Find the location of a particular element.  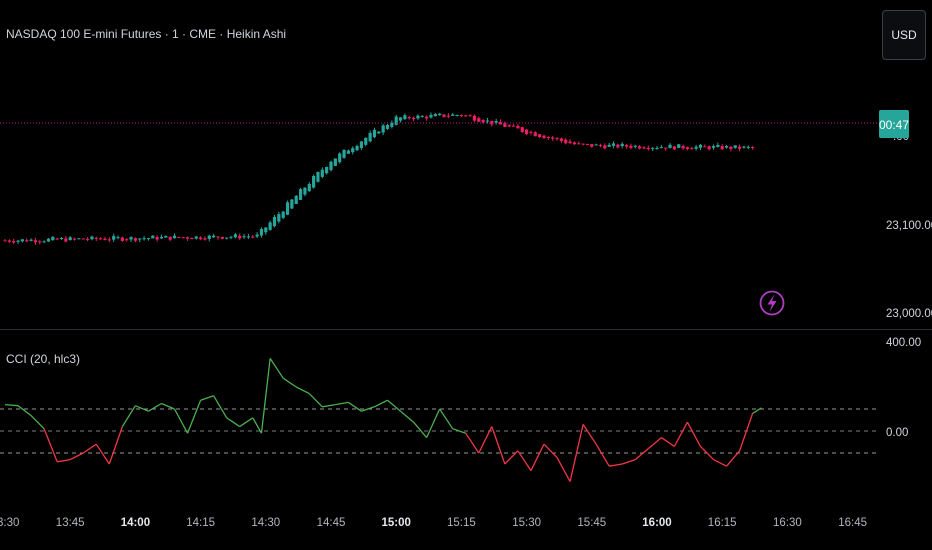

price-axis-label-23100: 23,100.00 is located at coordinates (909, 226).